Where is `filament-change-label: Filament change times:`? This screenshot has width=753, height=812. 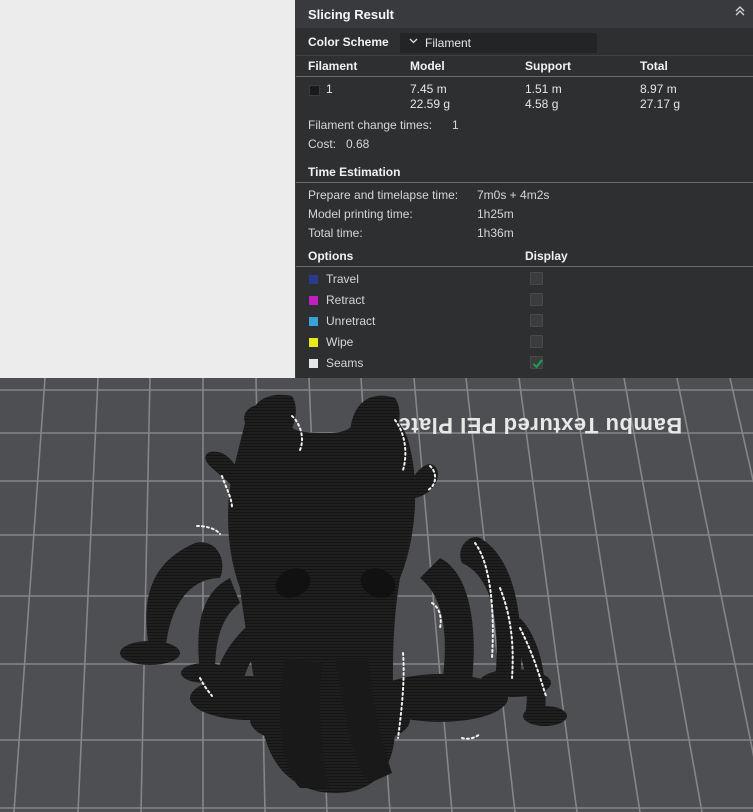
filament-change-label: Filament change times: is located at coordinates (370, 125).